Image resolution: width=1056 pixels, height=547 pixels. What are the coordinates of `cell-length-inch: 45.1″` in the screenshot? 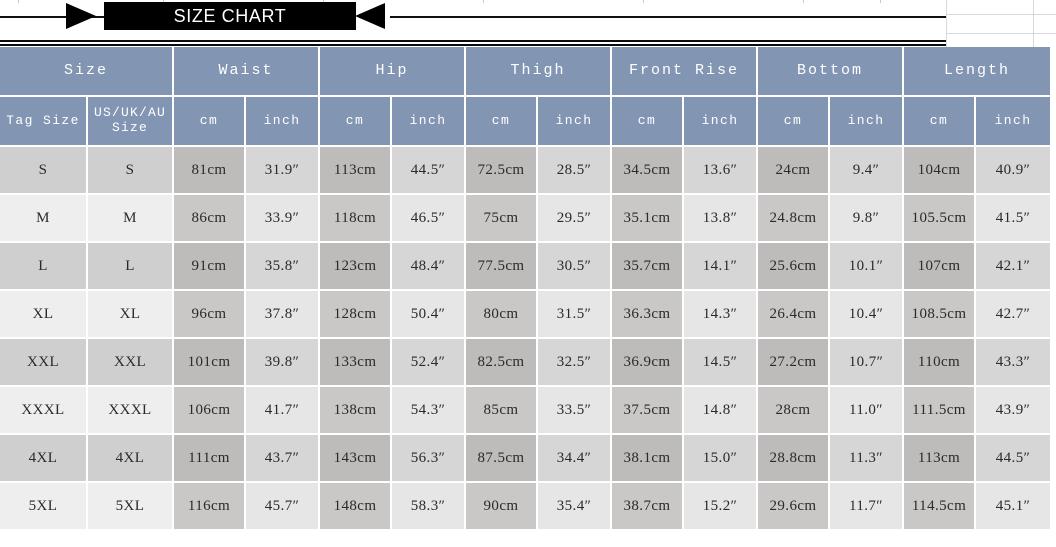 It's located at (1013, 507).